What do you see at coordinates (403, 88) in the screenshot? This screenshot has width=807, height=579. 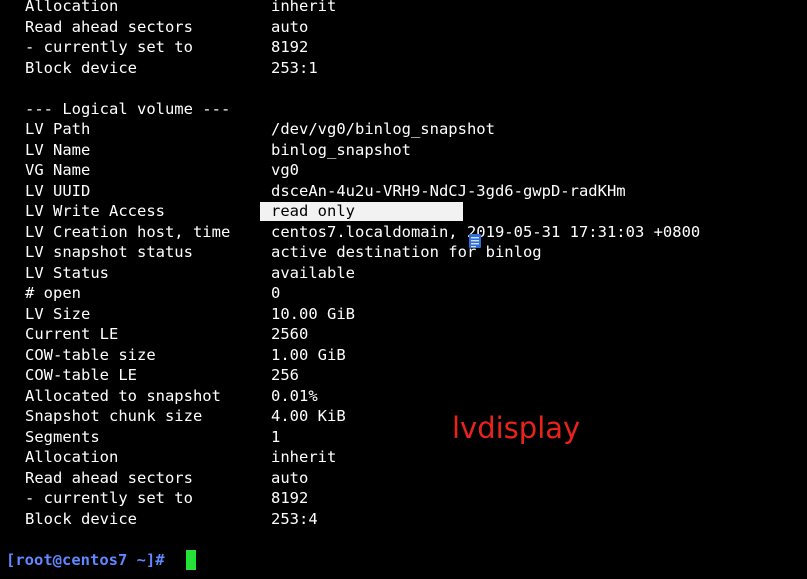 I see `blank-row` at bounding box center [403, 88].